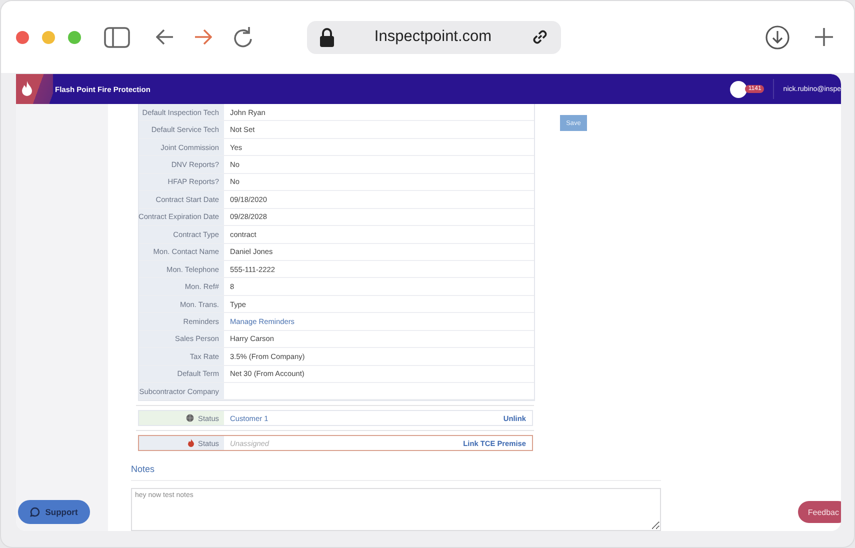  Describe the element at coordinates (190, 418) in the screenshot. I see `globe-icon` at that location.